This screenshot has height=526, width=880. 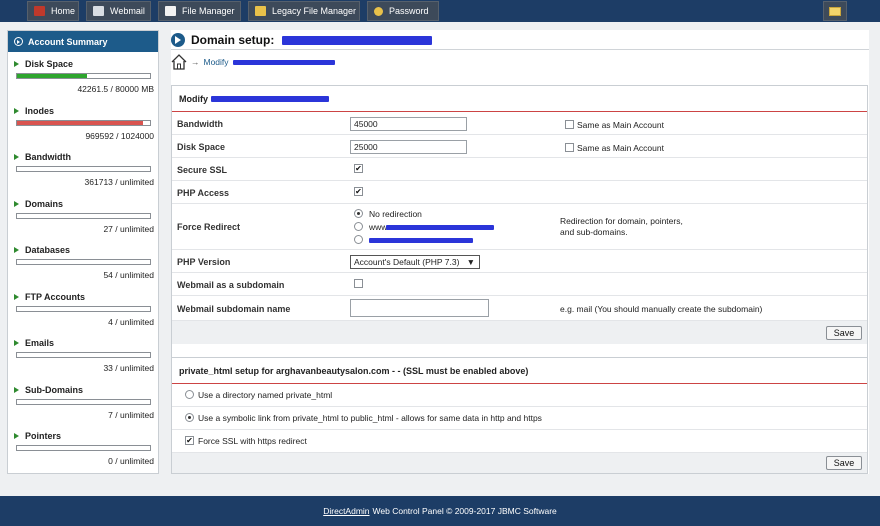 What do you see at coordinates (204, 262) in the screenshot?
I see `php-version-label: PHP Version` at bounding box center [204, 262].